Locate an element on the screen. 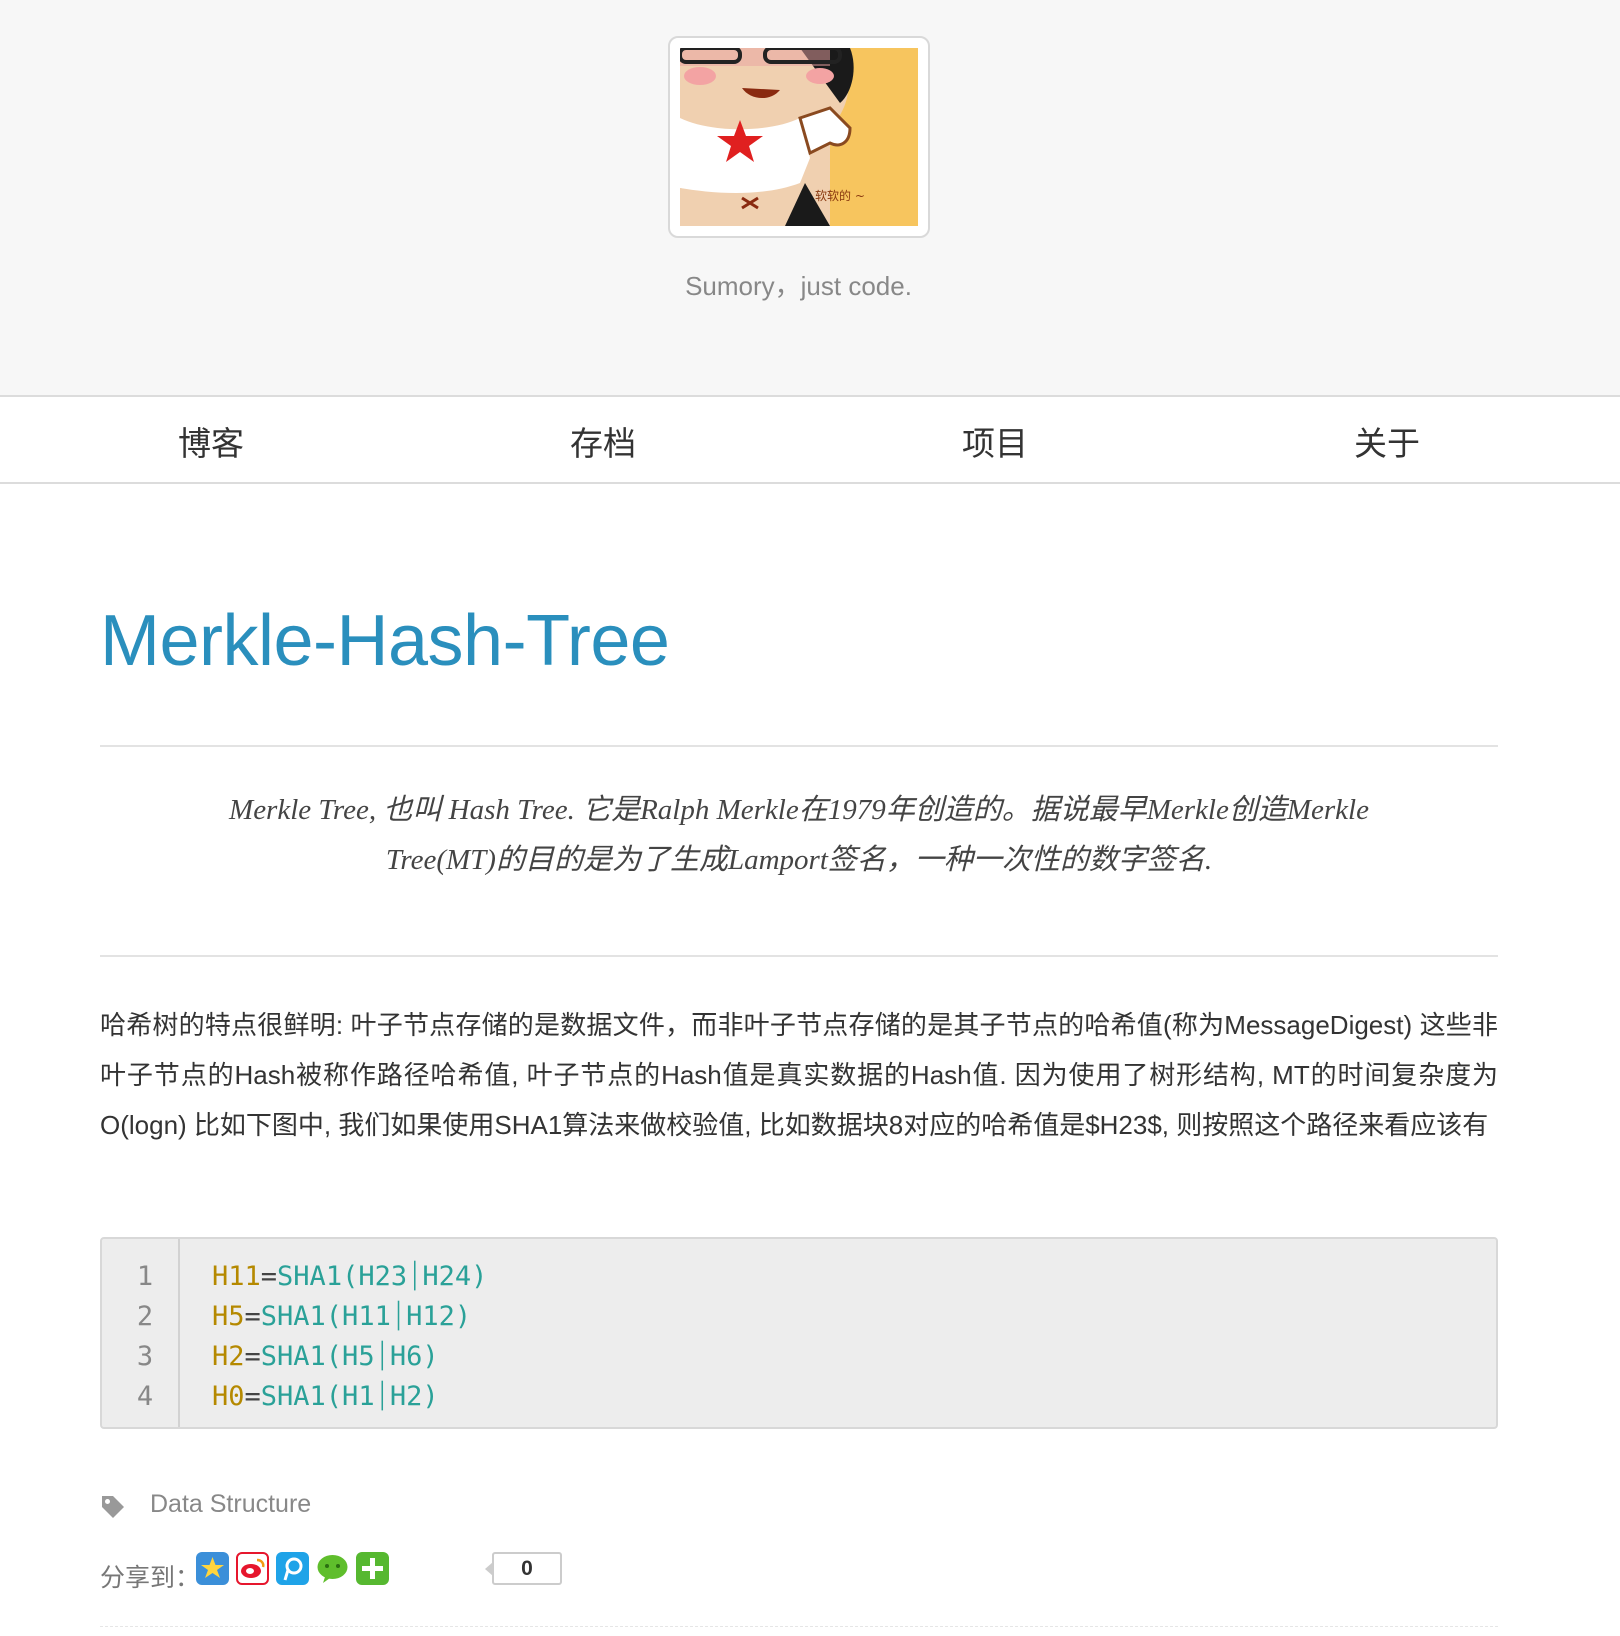 The image size is (1620, 1636). nav-item-blog: 博客 is located at coordinates (211, 441).